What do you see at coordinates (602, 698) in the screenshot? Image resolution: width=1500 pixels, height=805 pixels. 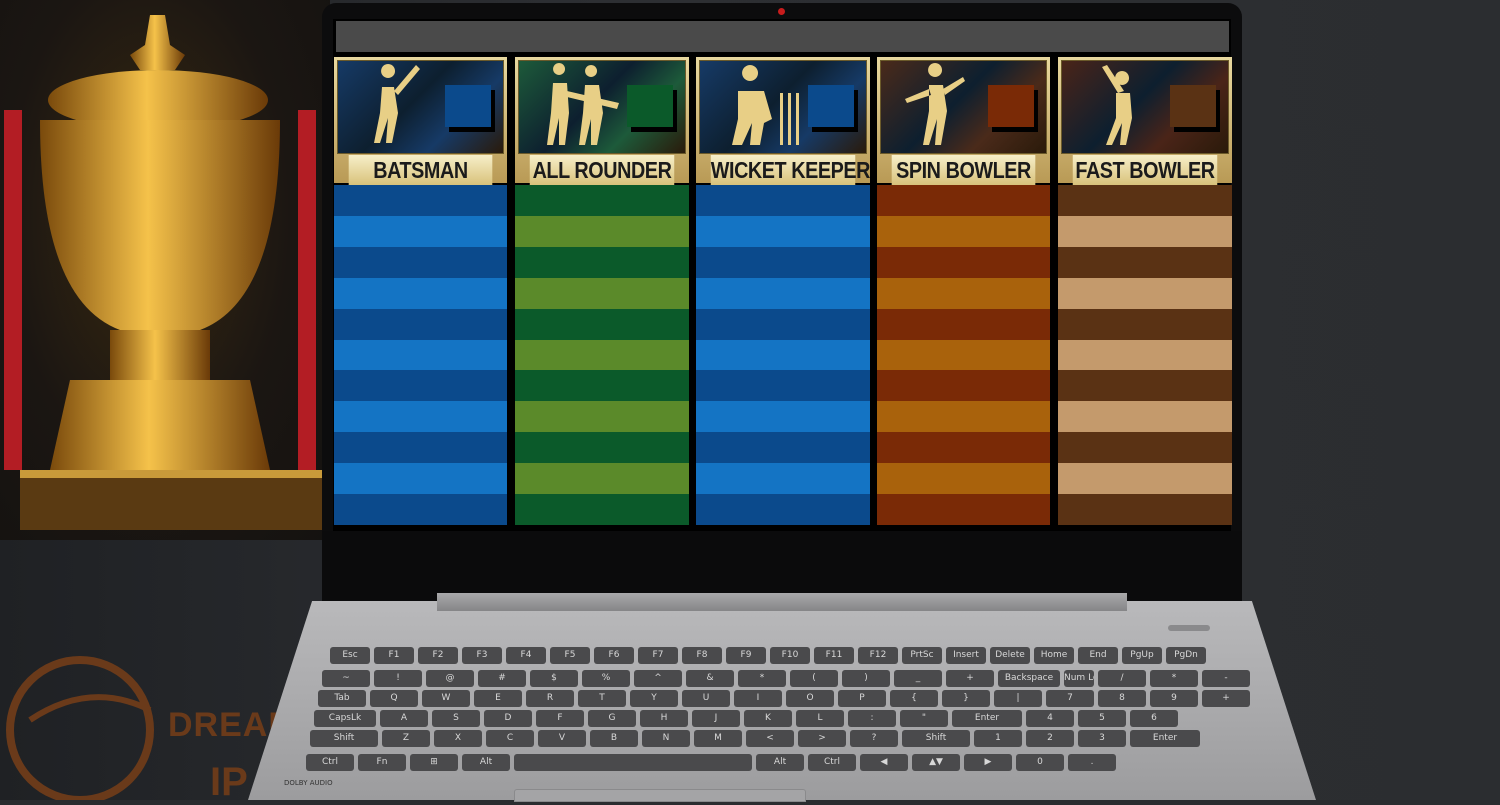 I see `key: T` at bounding box center [602, 698].